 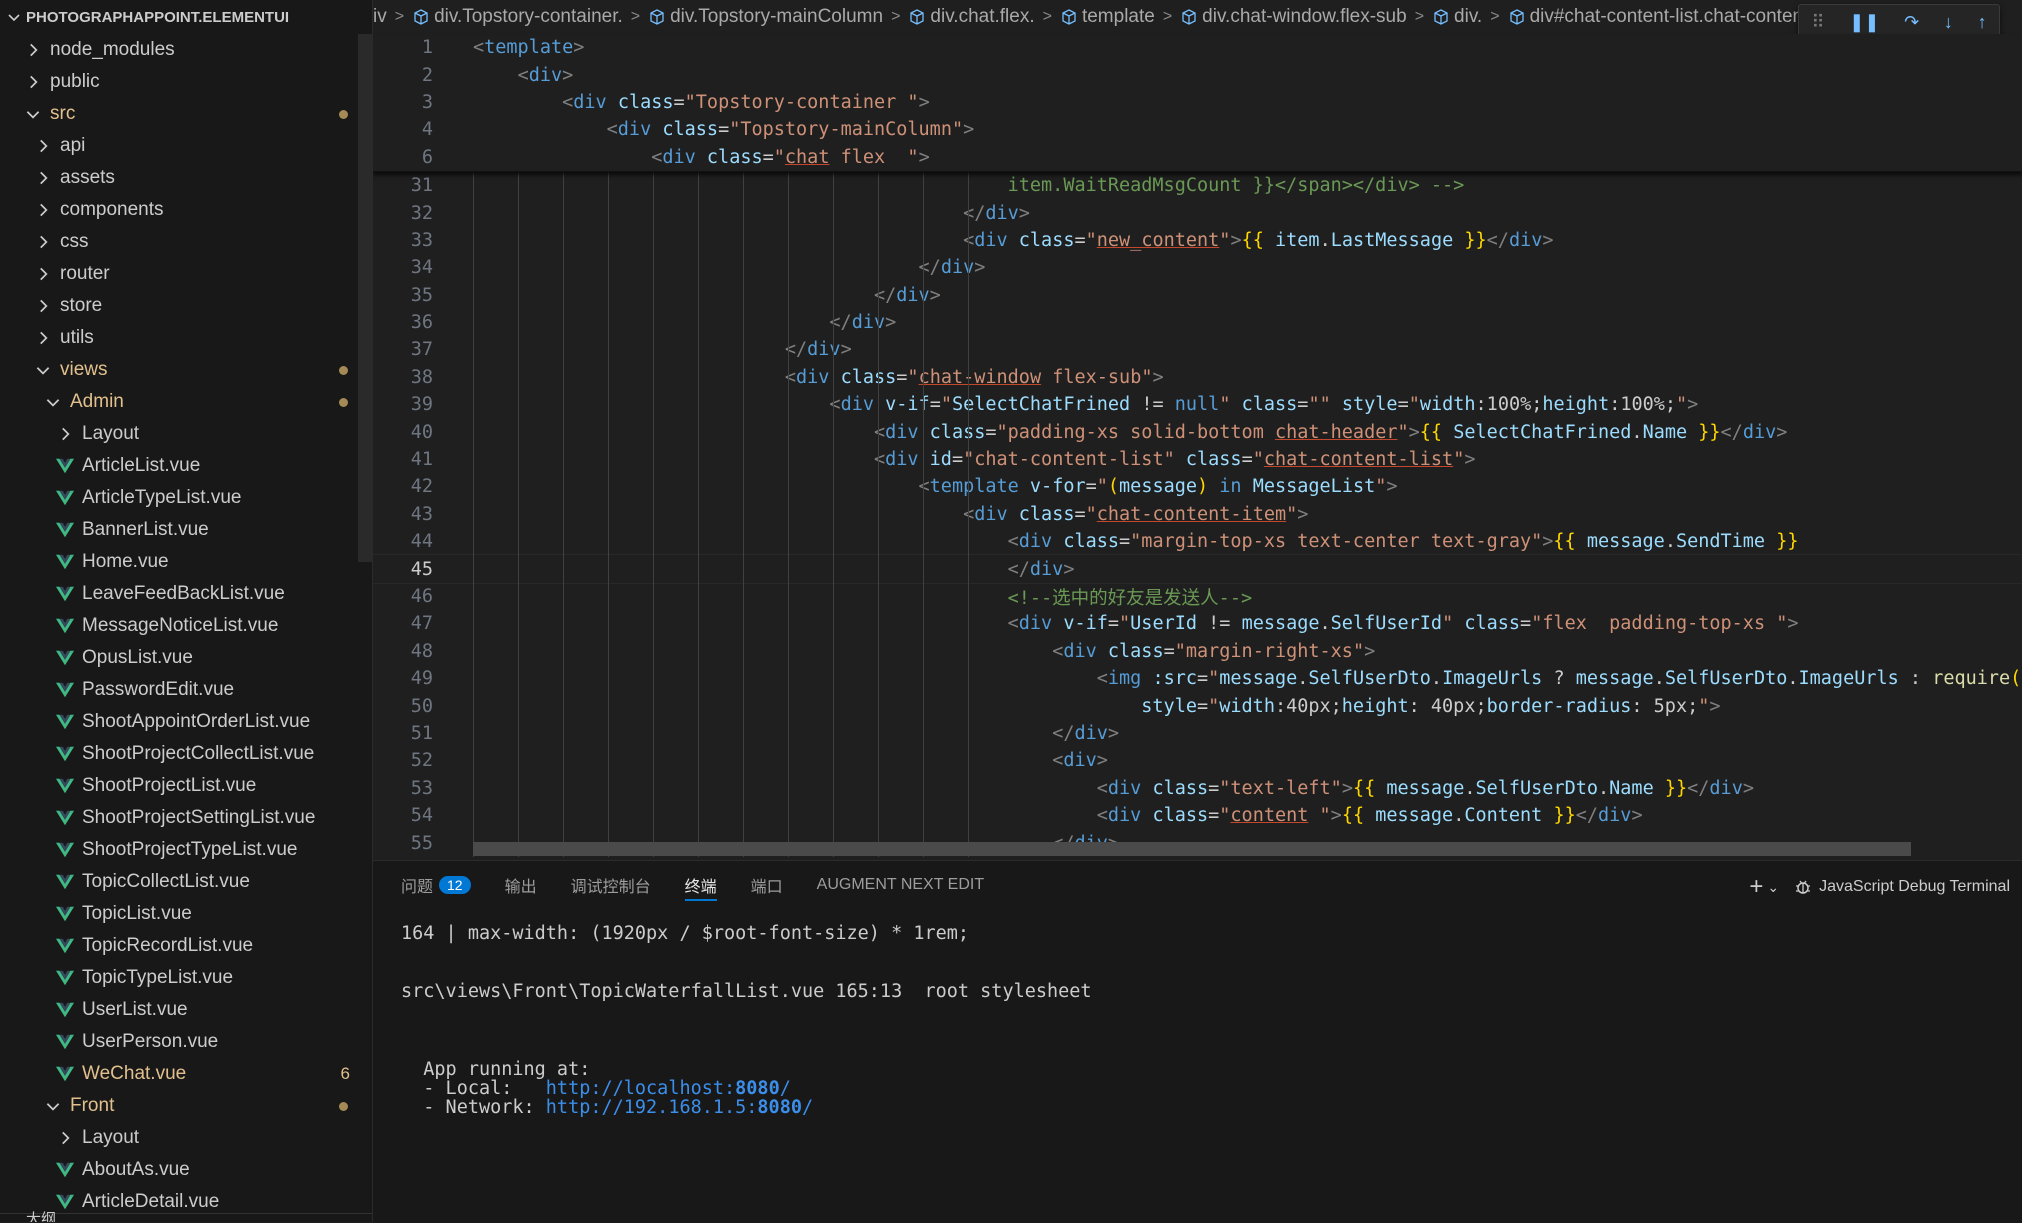 What do you see at coordinates (186, 722) in the screenshot?
I see `tree-file: ShootAppointOrderList.vue` at bounding box center [186, 722].